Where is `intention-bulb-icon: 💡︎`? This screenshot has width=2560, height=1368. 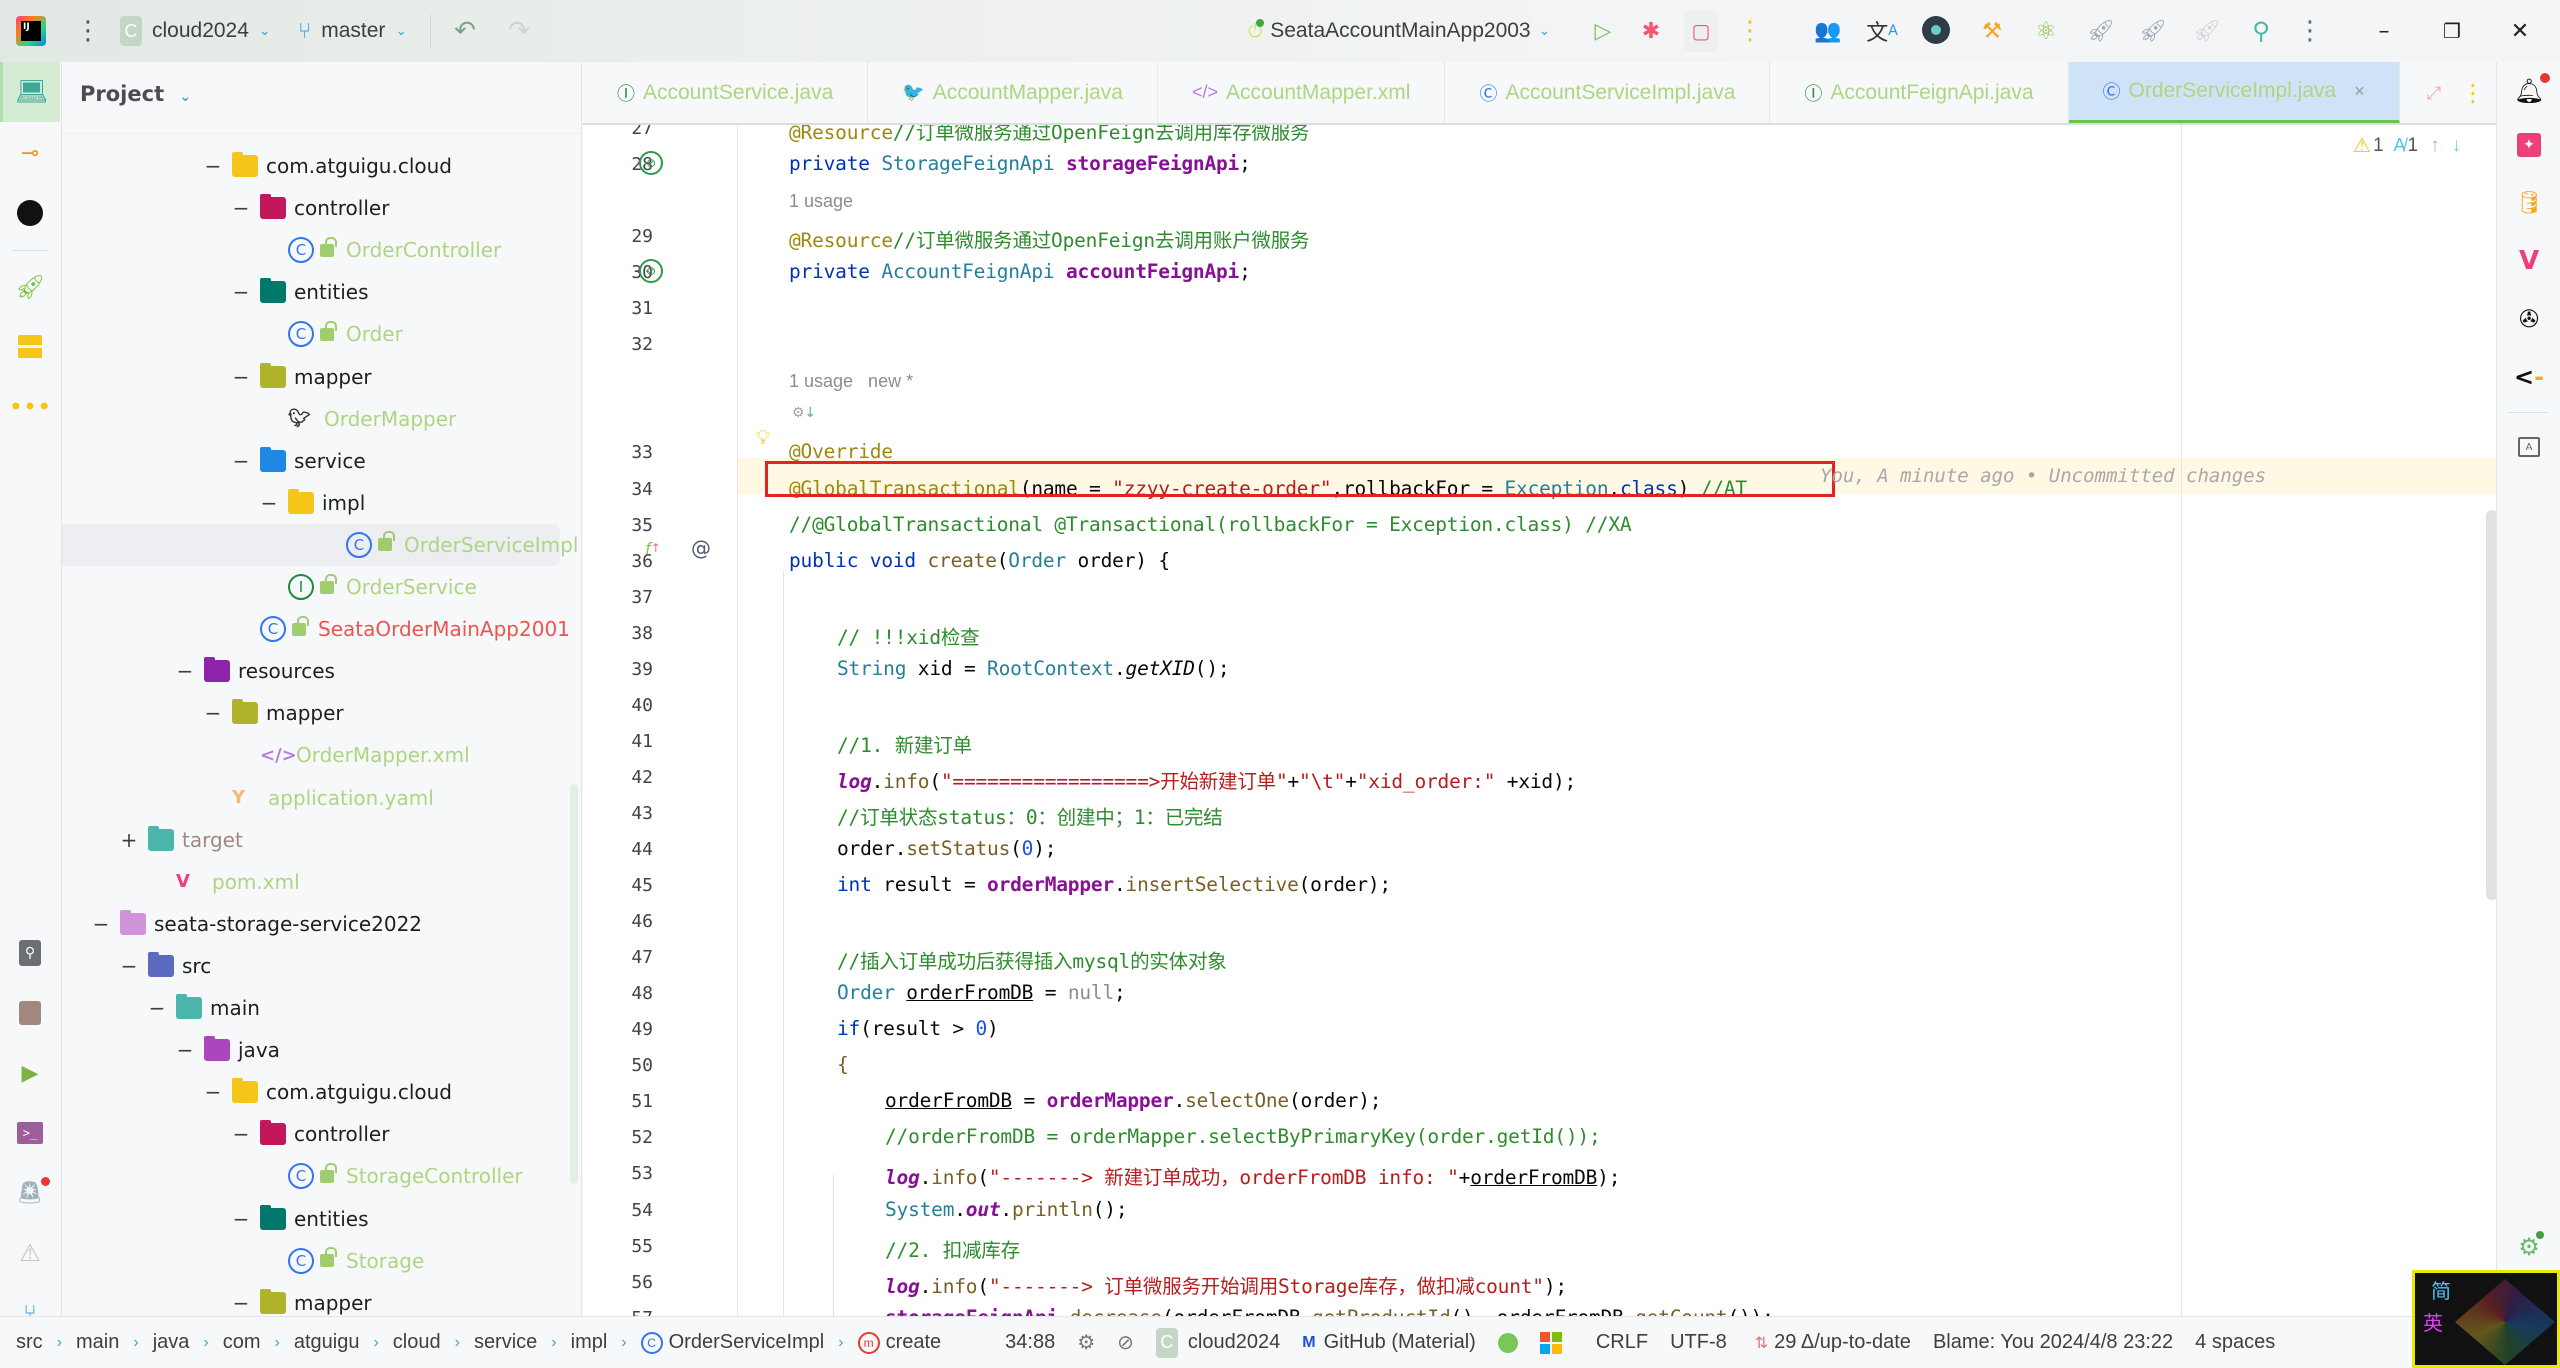 intention-bulb-icon: 💡︎ is located at coordinates (763, 437).